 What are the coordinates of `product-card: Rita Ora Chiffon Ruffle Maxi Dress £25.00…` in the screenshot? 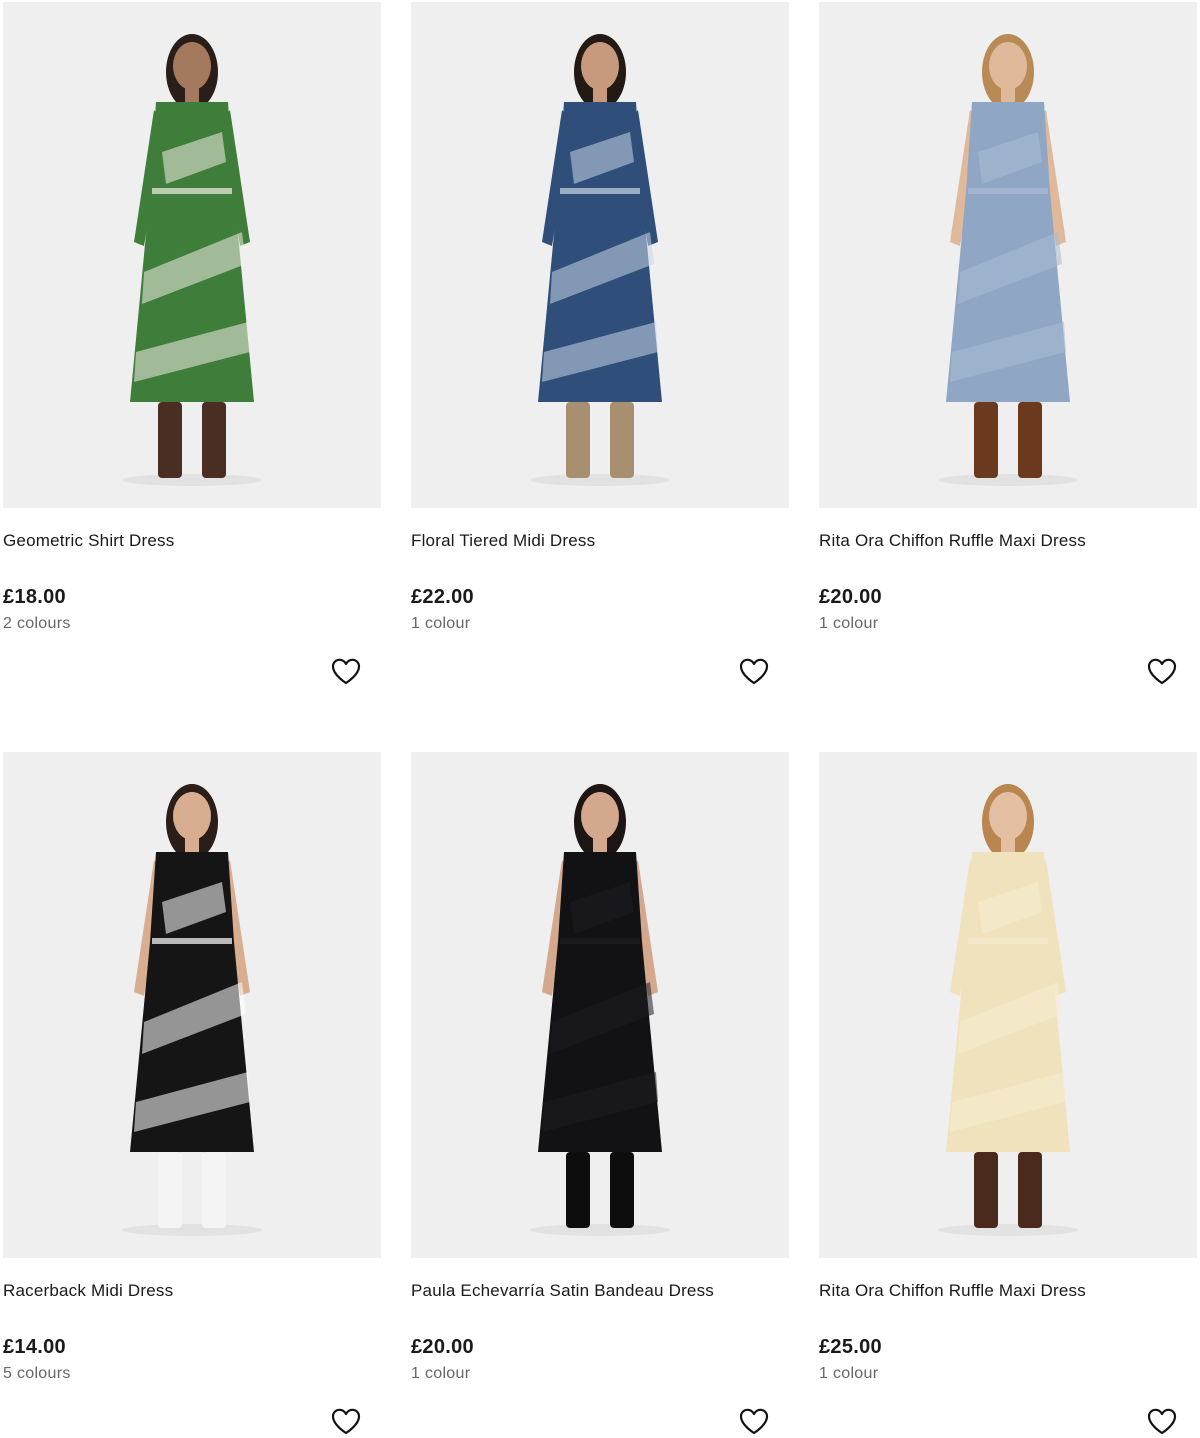 It's located at (1008, 1093).